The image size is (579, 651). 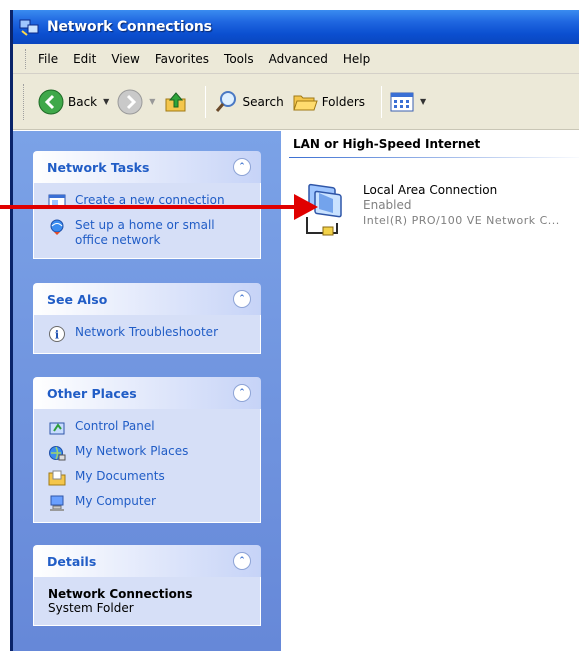 What do you see at coordinates (24, 101) in the screenshot?
I see `toolbar-grip` at bounding box center [24, 101].